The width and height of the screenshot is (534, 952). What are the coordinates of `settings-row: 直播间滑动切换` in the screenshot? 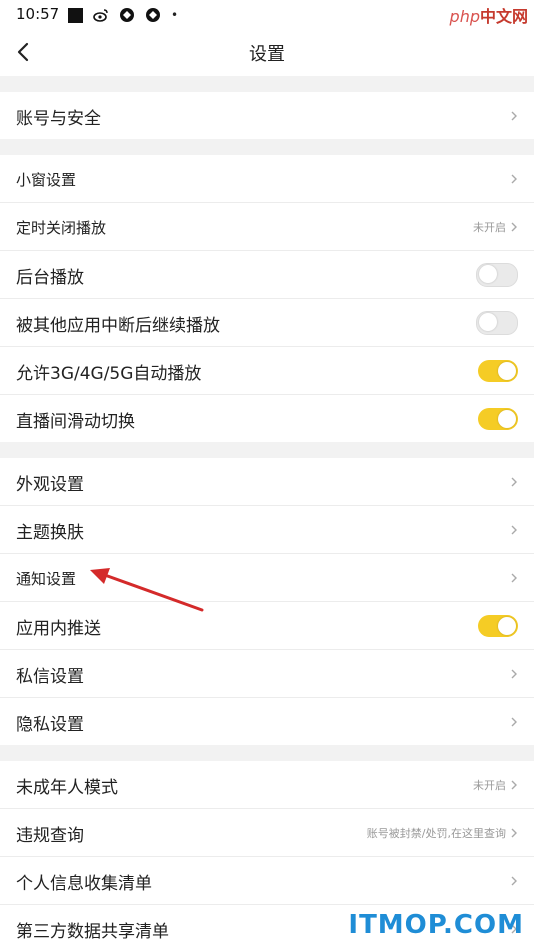 It's located at (267, 418).